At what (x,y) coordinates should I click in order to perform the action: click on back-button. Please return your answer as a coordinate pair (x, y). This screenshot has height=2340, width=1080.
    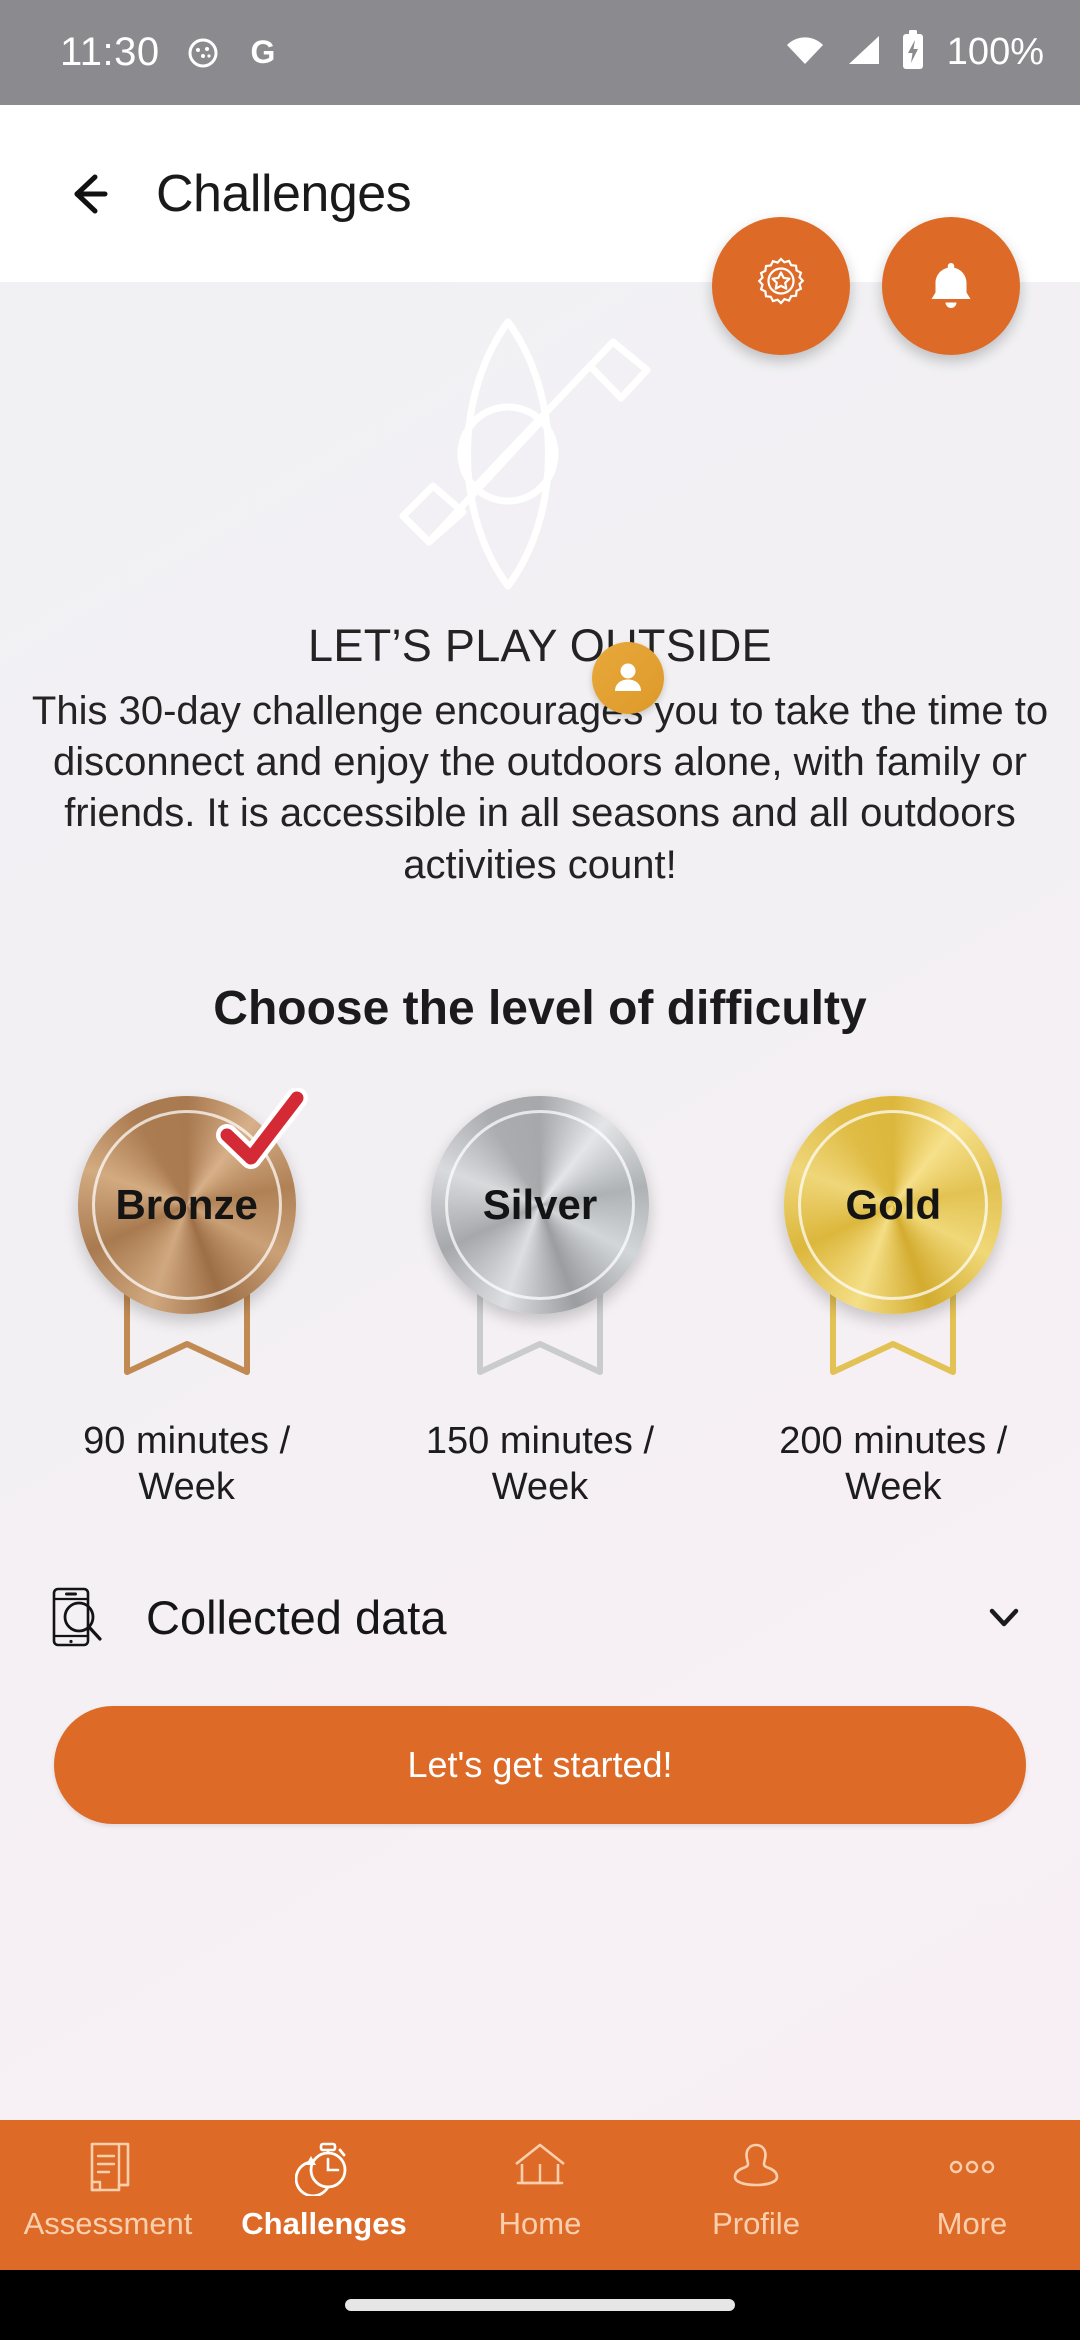
    Looking at the image, I should click on (88, 194).